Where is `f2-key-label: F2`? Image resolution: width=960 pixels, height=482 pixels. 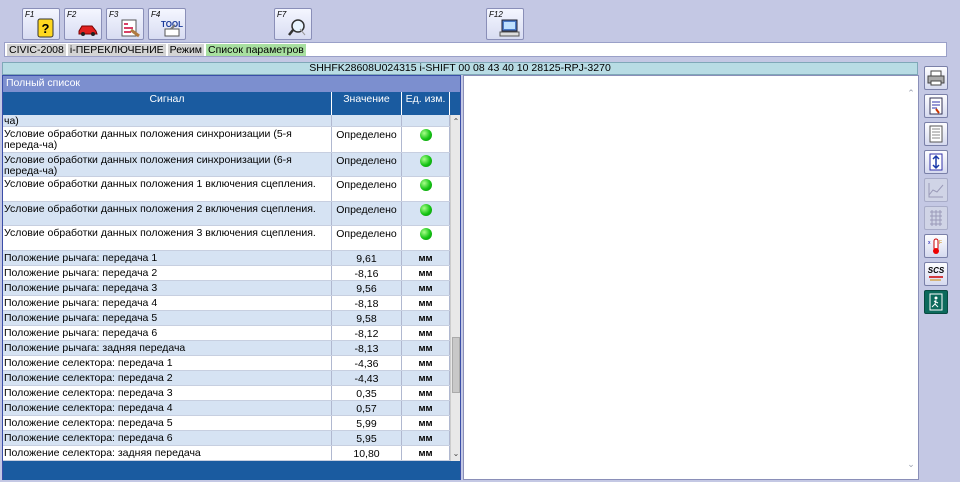 f2-key-label: F2 is located at coordinates (72, 14).